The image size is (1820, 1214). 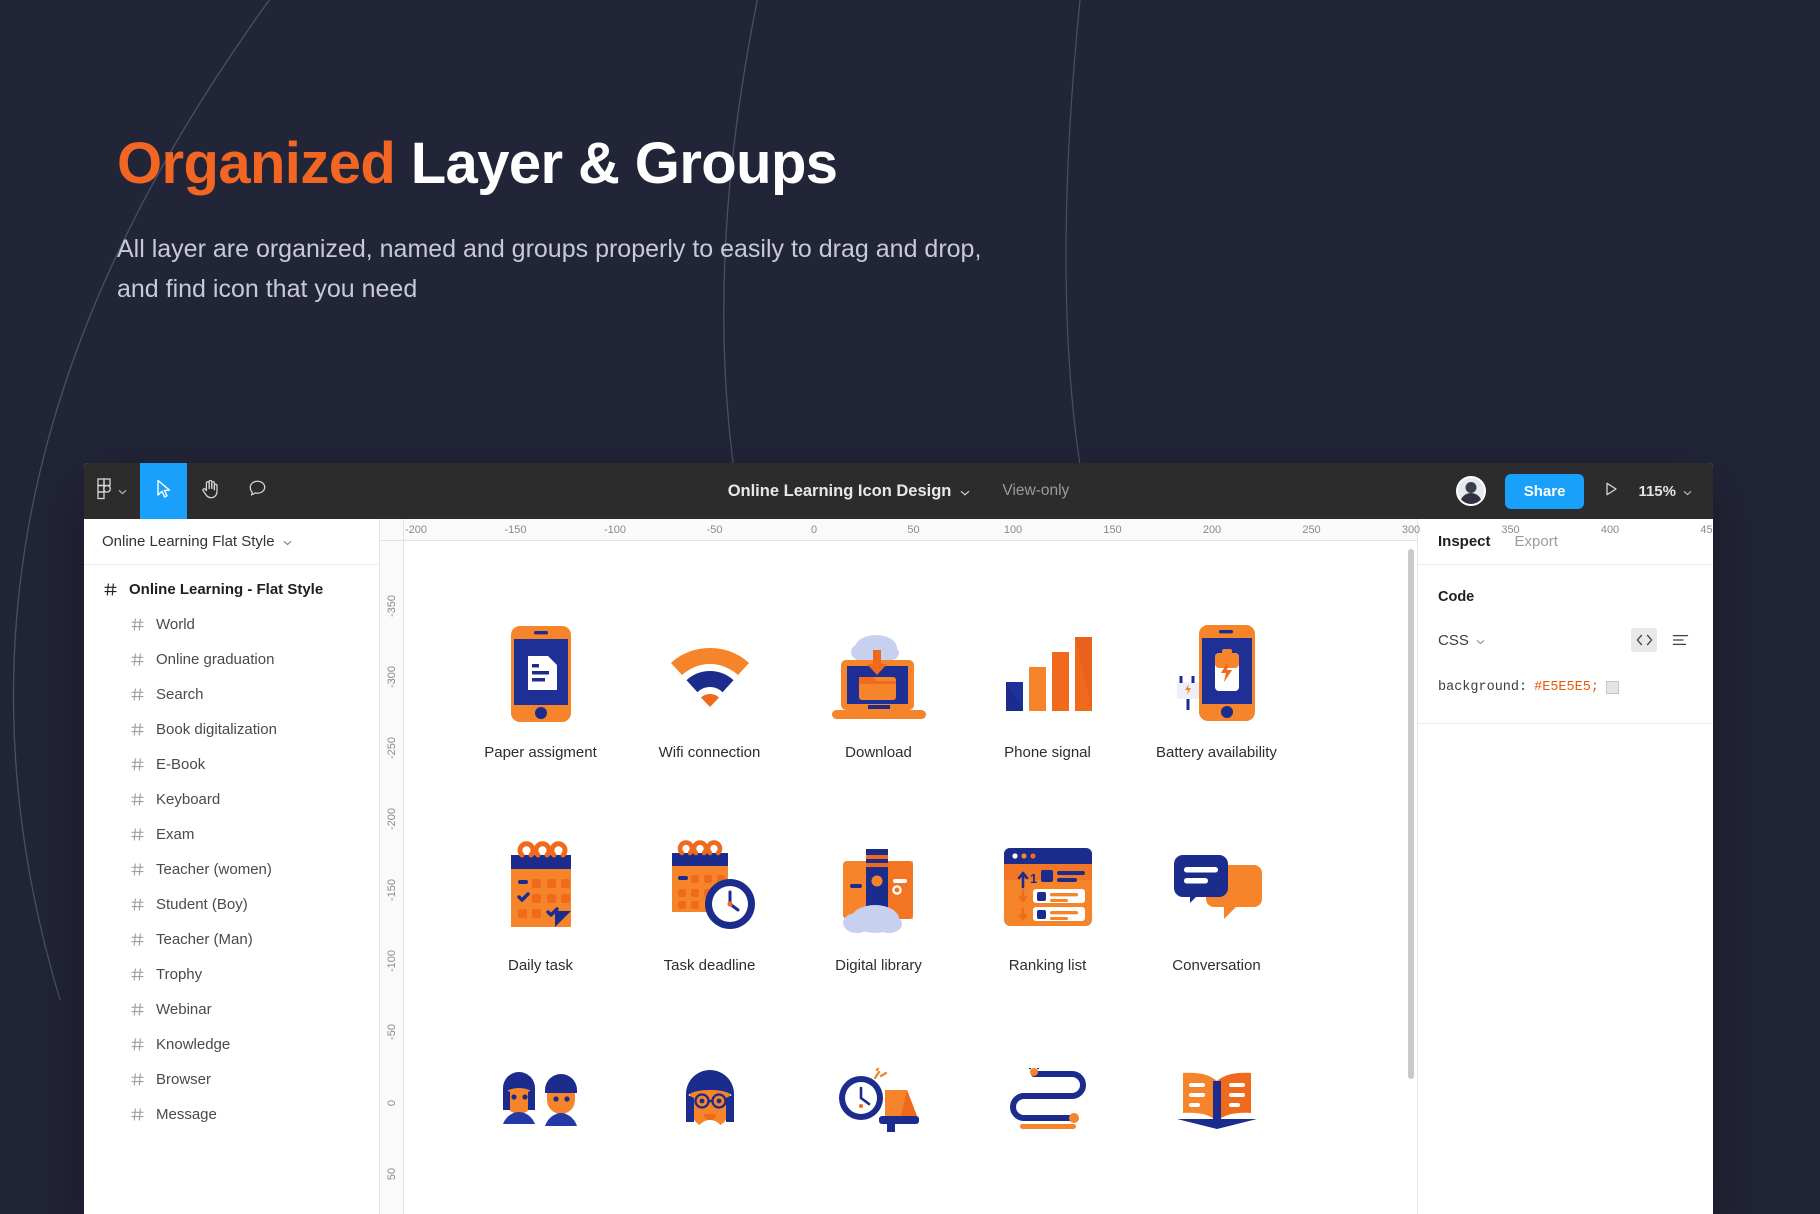 What do you see at coordinates (541, 674) in the screenshot?
I see `phone-document-icon` at bounding box center [541, 674].